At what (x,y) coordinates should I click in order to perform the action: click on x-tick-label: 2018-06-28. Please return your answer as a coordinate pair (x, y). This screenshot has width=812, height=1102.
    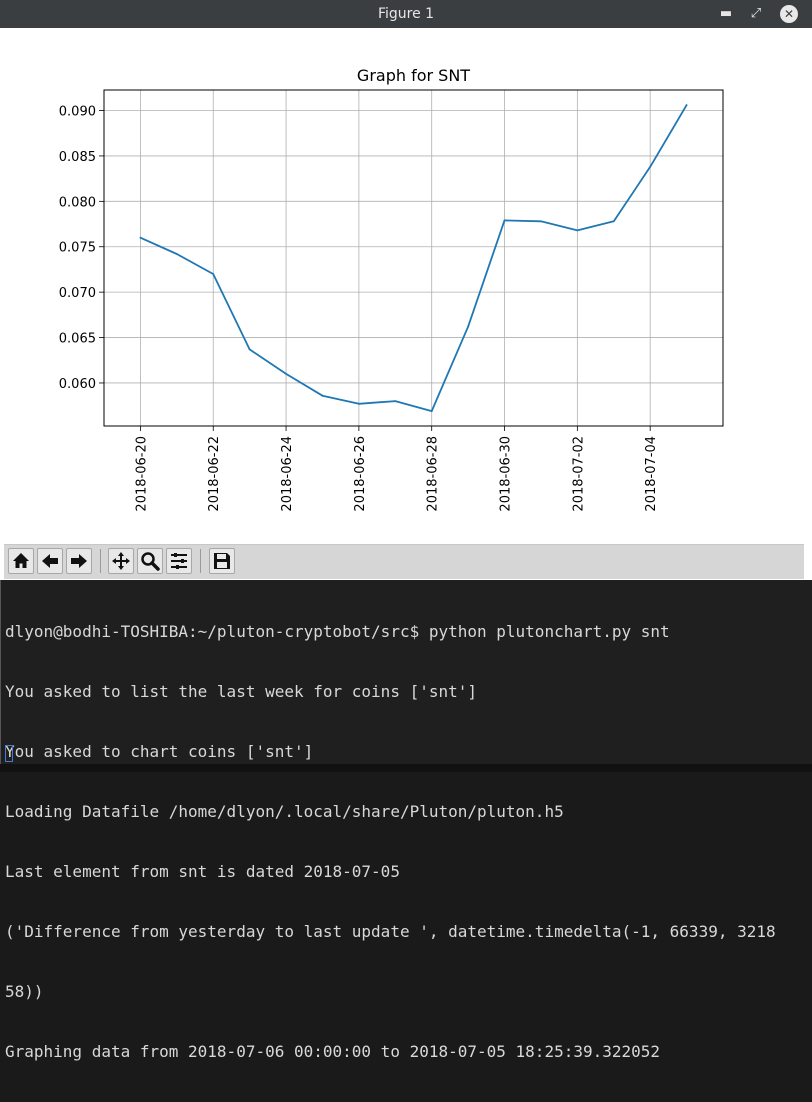
    Looking at the image, I should click on (433, 474).